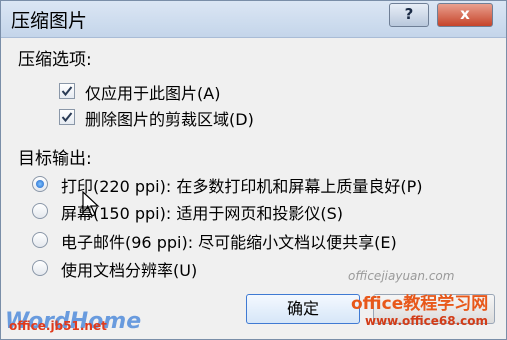 The width and height of the screenshot is (507, 340). What do you see at coordinates (427, 321) in the screenshot?
I see `watermark-url-secondary: www.office68.com` at bounding box center [427, 321].